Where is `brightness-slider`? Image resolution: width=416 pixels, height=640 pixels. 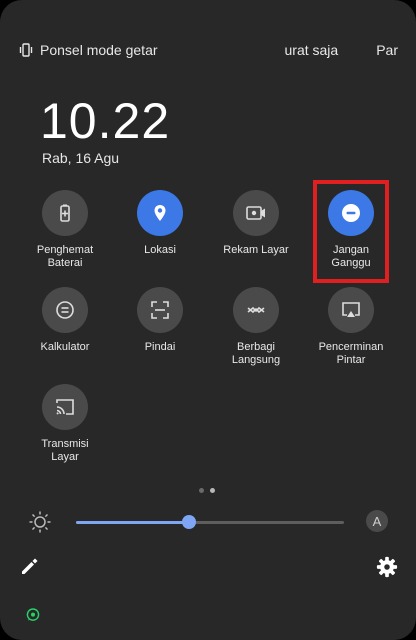 brightness-slider is located at coordinates (210, 522).